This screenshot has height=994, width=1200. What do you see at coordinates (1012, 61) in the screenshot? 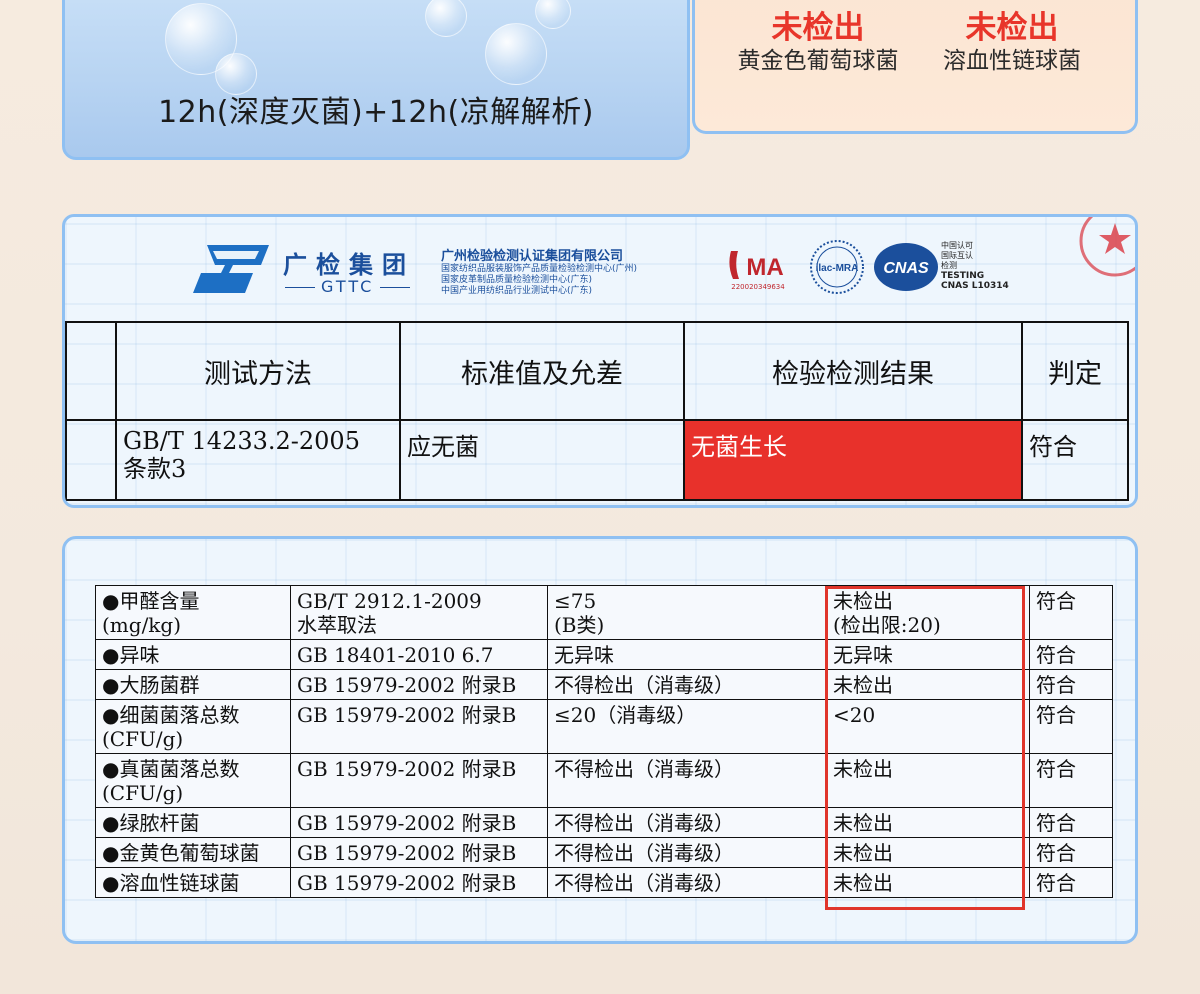
I see `result-name: 溶血性链球菌` at bounding box center [1012, 61].